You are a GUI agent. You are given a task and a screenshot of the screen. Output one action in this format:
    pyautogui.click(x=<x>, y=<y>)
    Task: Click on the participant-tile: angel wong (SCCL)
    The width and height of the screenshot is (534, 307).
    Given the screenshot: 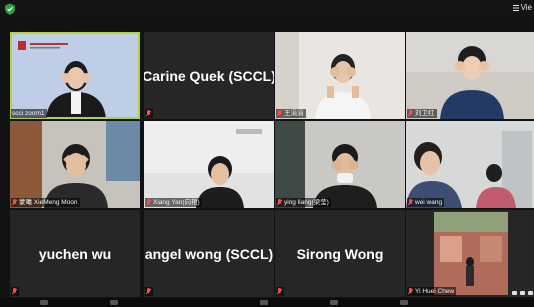 What is the action you would take?
    pyautogui.click(x=209, y=253)
    